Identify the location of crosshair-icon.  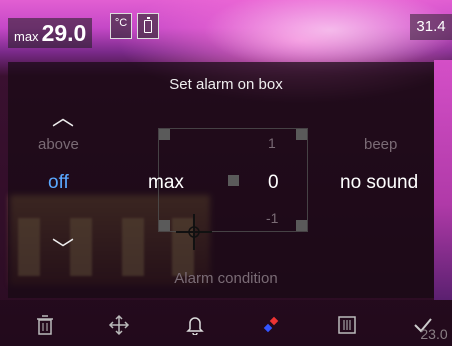
(194, 232).